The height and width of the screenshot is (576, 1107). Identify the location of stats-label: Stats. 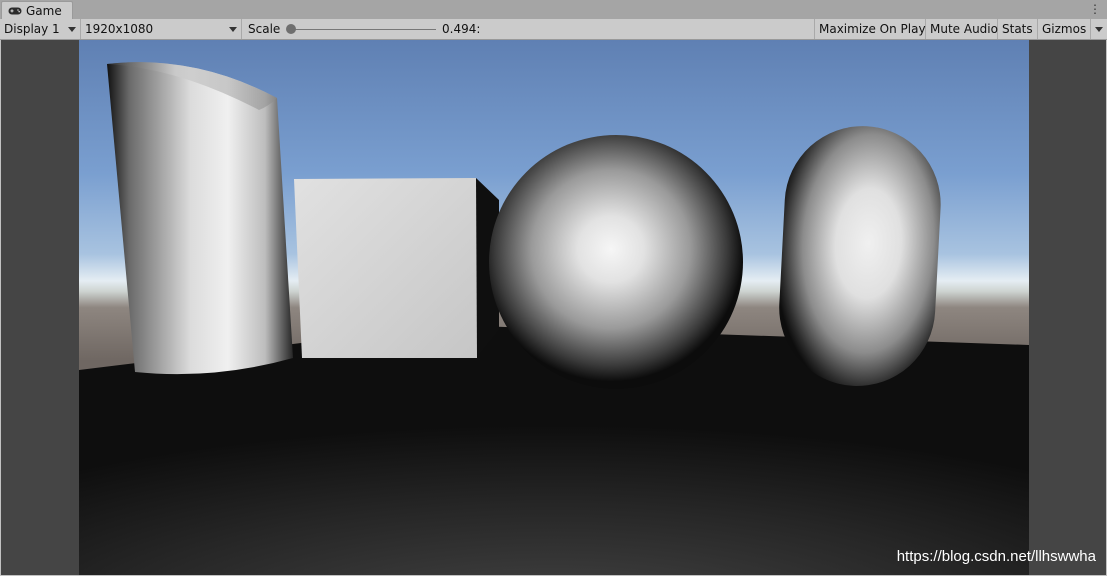
(1017, 29).